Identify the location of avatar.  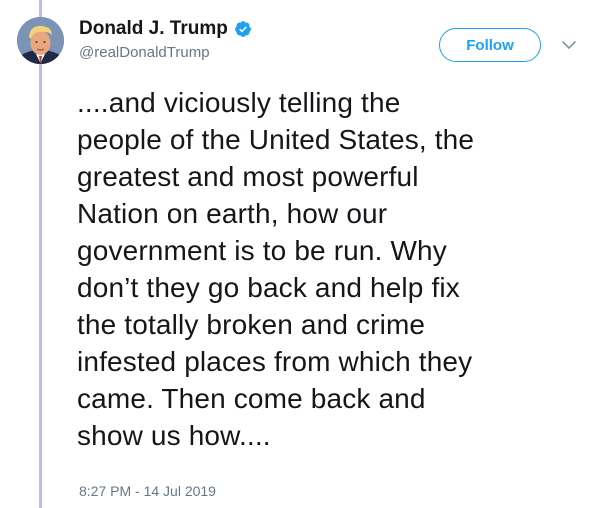
(40, 40).